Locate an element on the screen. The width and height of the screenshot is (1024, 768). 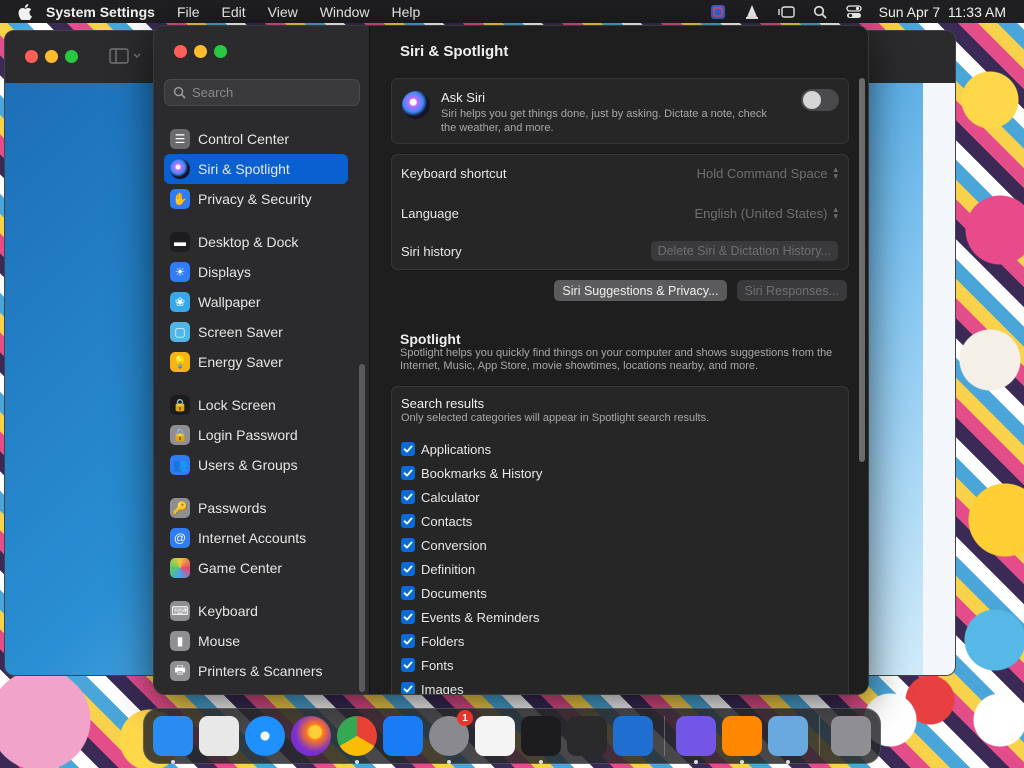
key-icon: 🔑 is located at coordinates (180, 508).